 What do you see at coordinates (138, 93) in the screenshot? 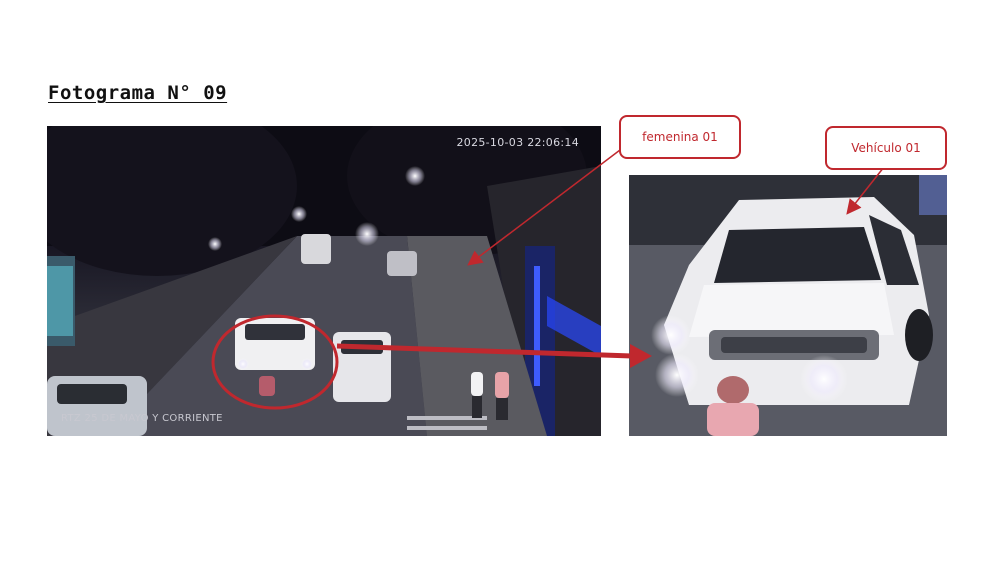
I see `frame-title: Fotograma N° 09` at bounding box center [138, 93].